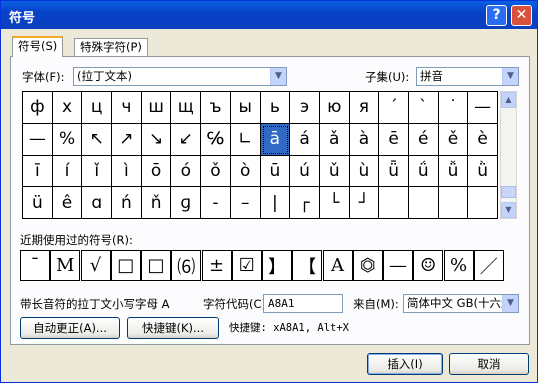 The image size is (538, 383). Describe the element at coordinates (95, 304) in the screenshot. I see `character-name: 带长音符的拉丁文小写字母 A` at that location.